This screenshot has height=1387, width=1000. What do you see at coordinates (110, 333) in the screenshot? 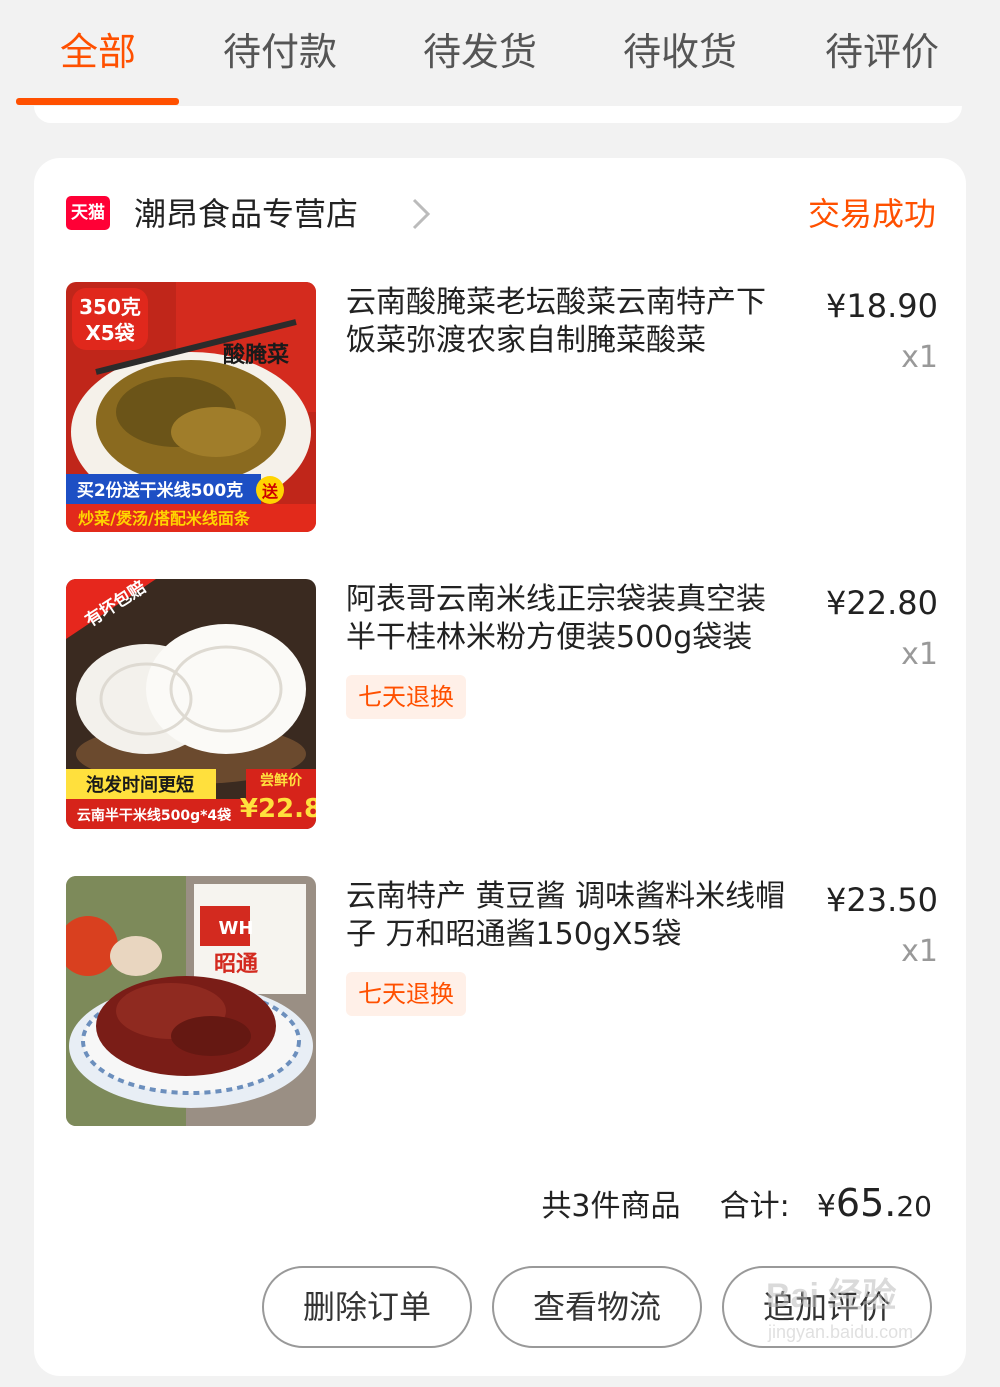
I see `image-badge-bottom: X5袋` at bounding box center [110, 333].